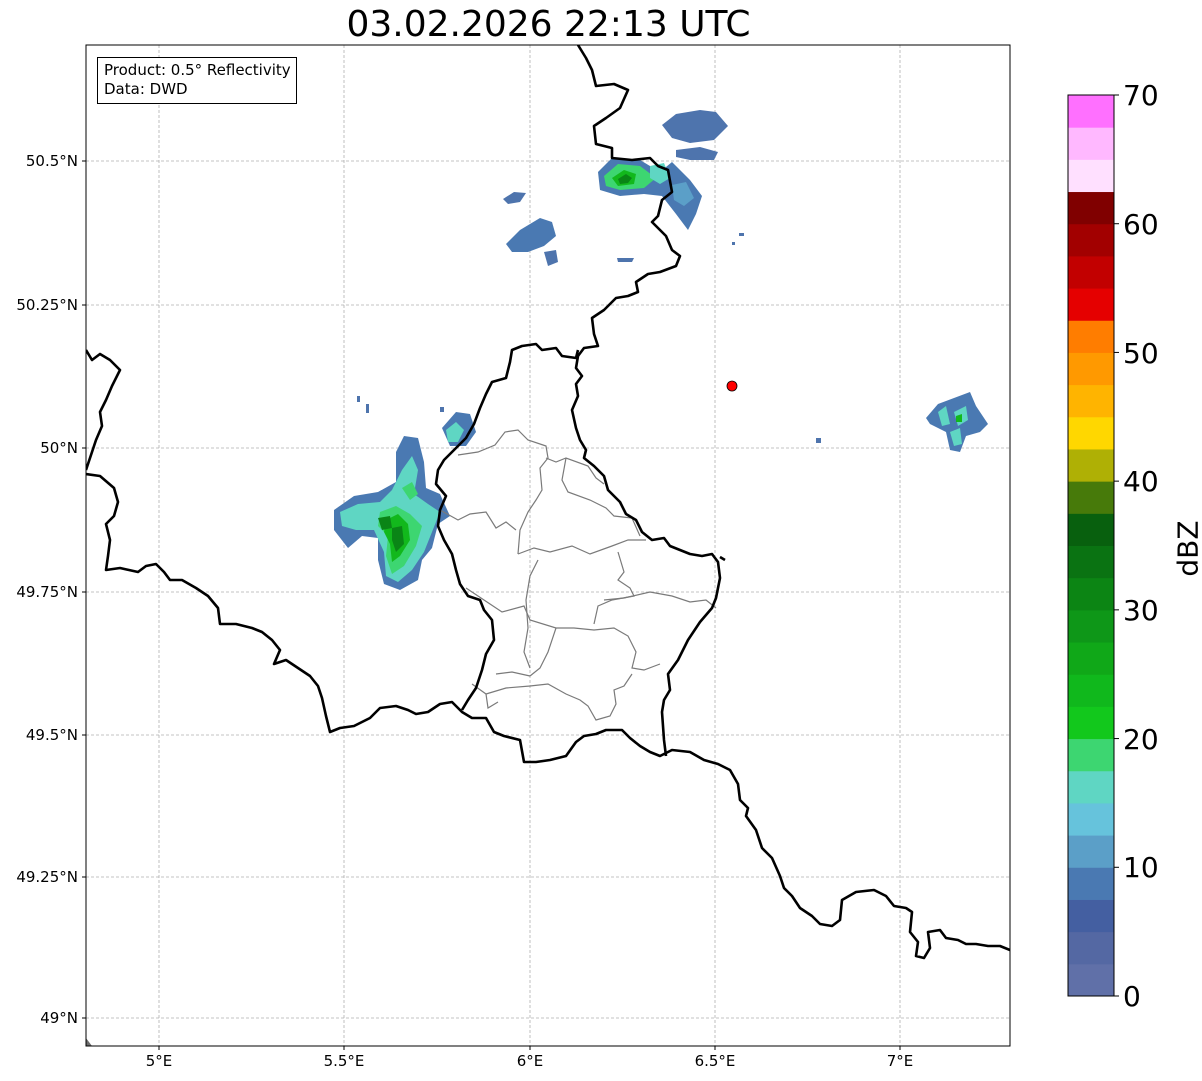 The width and height of the screenshot is (1202, 1081). What do you see at coordinates (1141, 224) in the screenshot?
I see `colorbar-tick-label: 60` at bounding box center [1141, 224].